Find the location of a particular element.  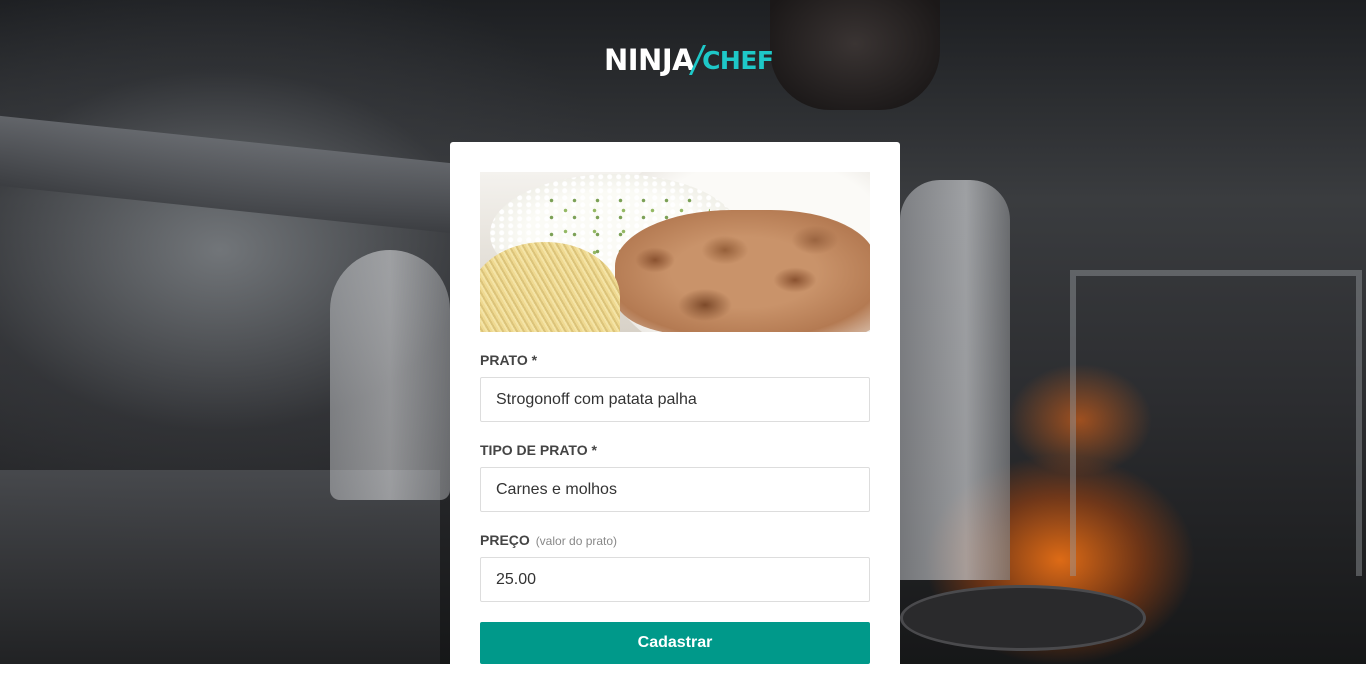

price-label: PREÇO (valor do prato) is located at coordinates (675, 540).